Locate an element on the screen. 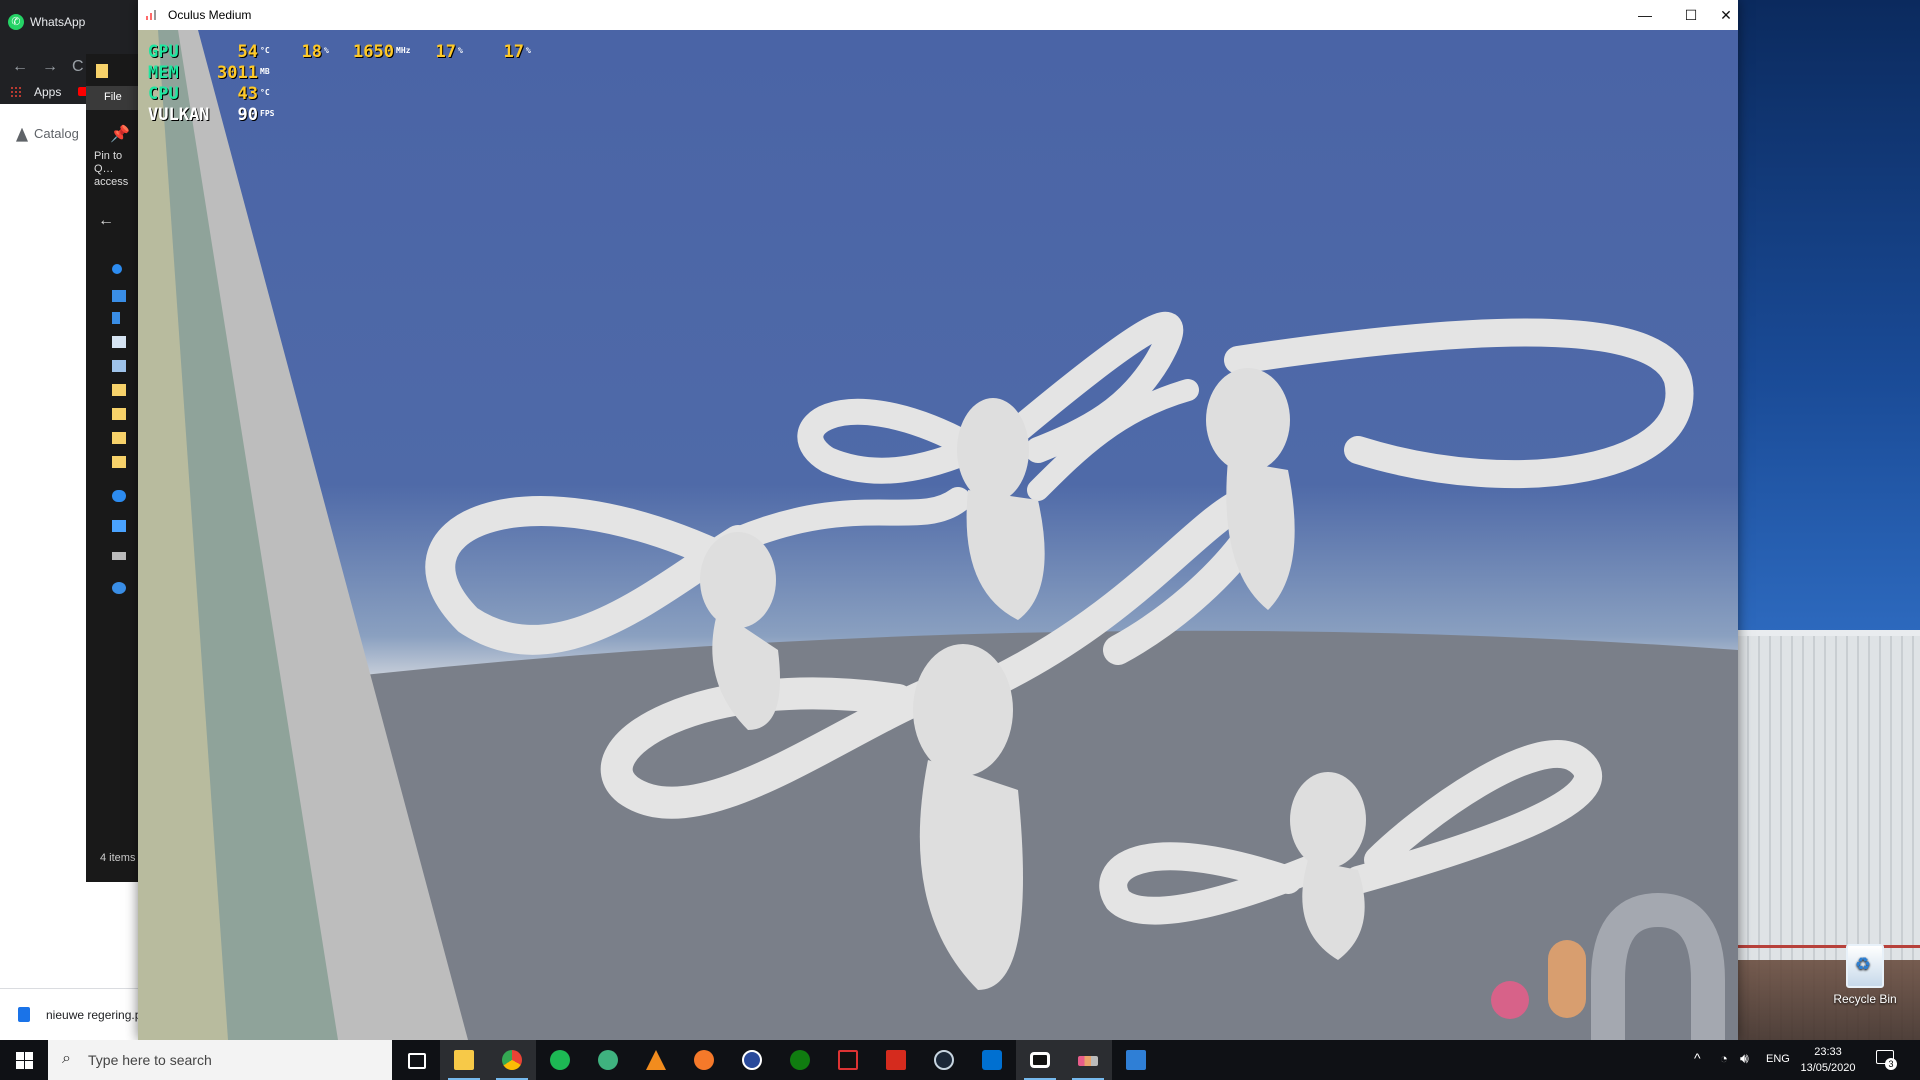  volume-icon: 🔊︎ is located at coordinates (1744, 1058).